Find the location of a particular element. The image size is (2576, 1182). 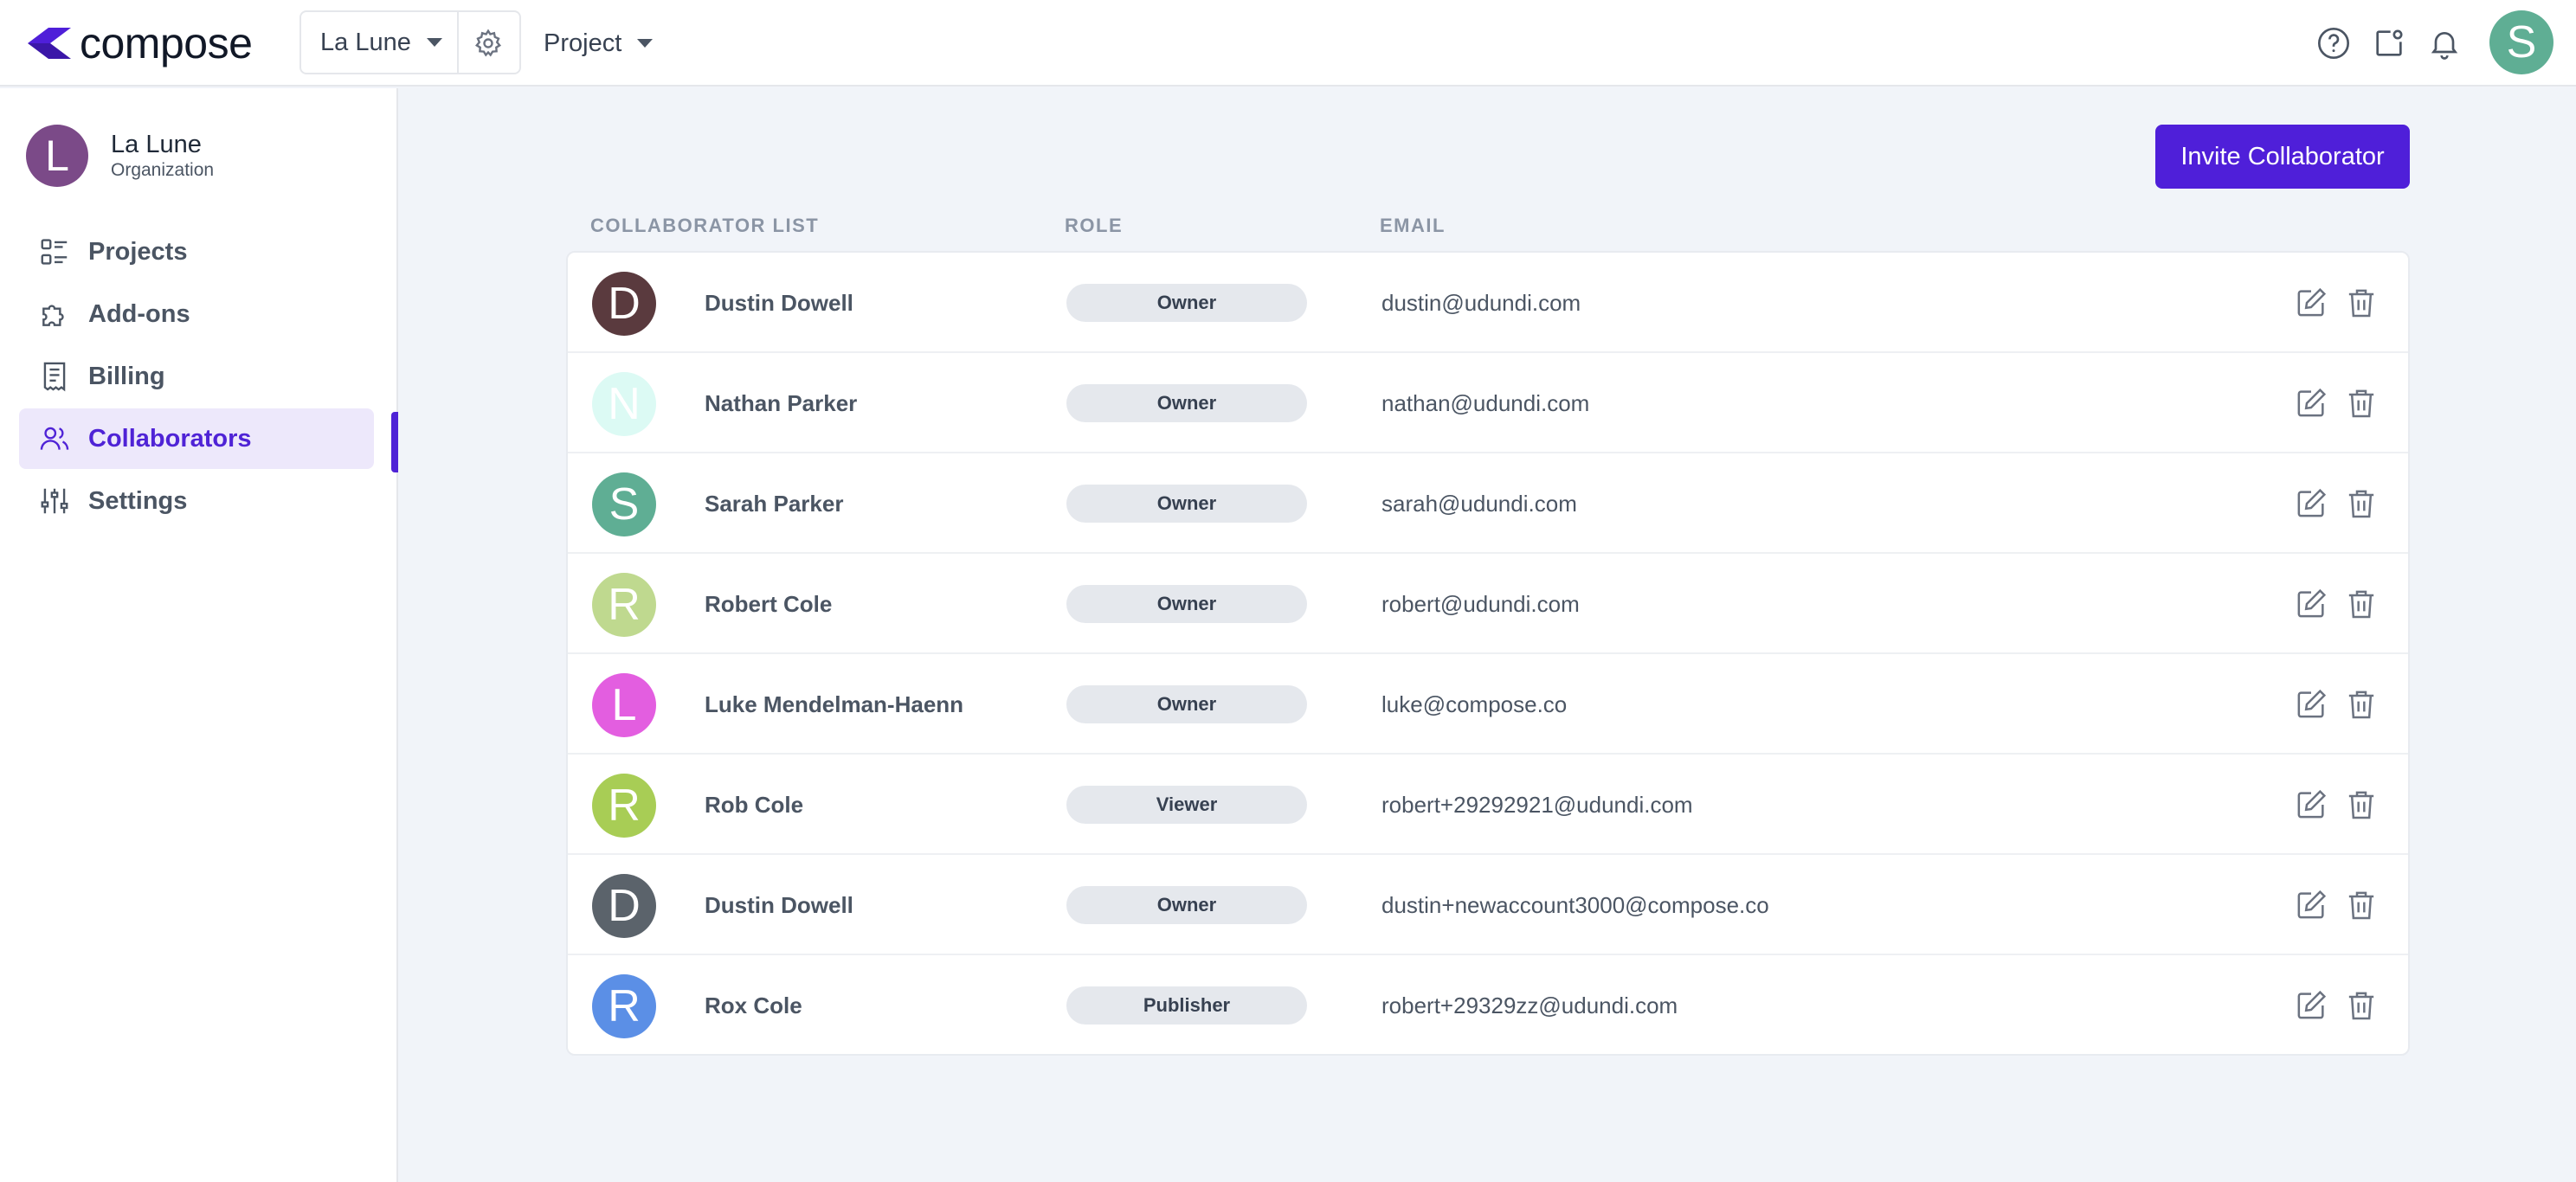

user-avatar: S is located at coordinates (2521, 42).